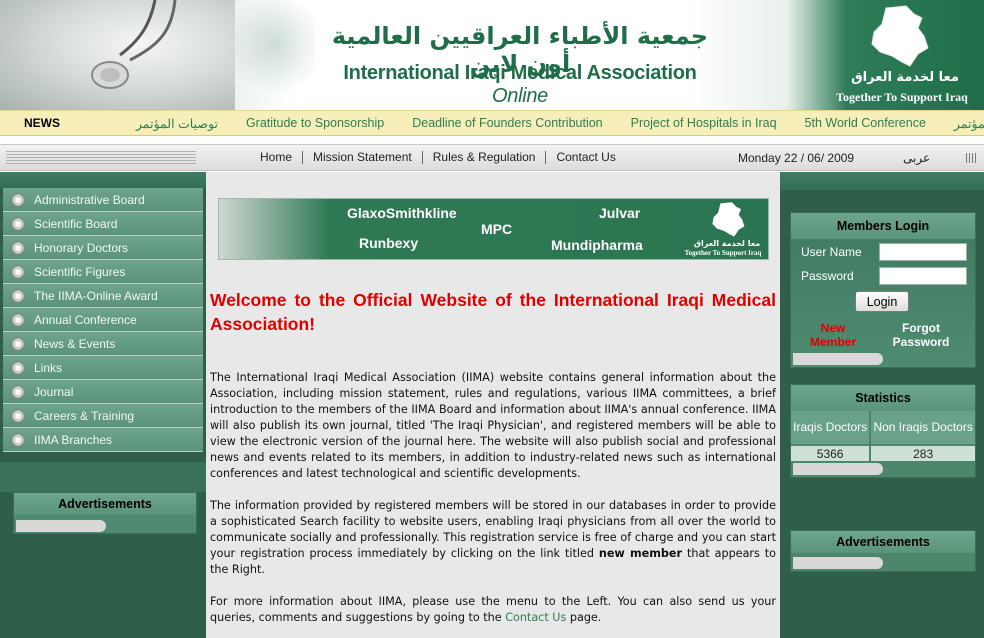 Image resolution: width=984 pixels, height=638 pixels. I want to click on left-advertisements-box: Advertisements, so click(105, 513).